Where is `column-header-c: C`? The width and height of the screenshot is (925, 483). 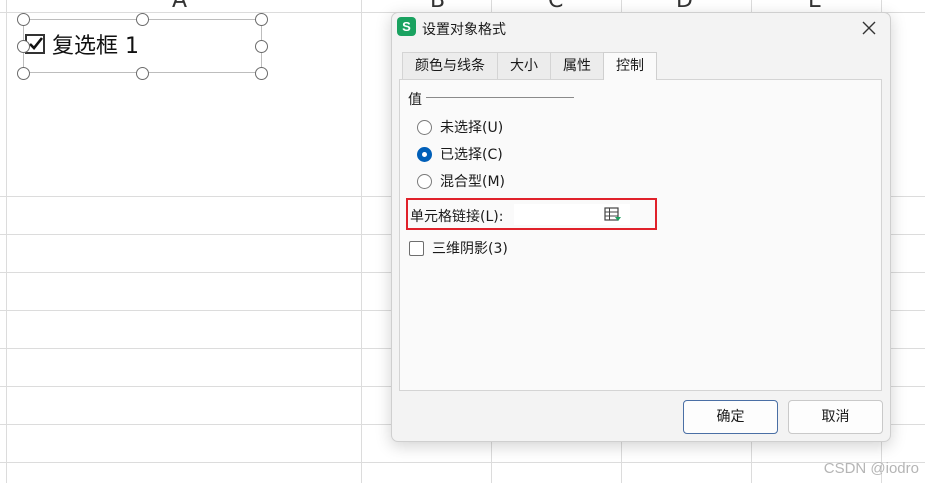 column-header-c: C is located at coordinates (556, 6).